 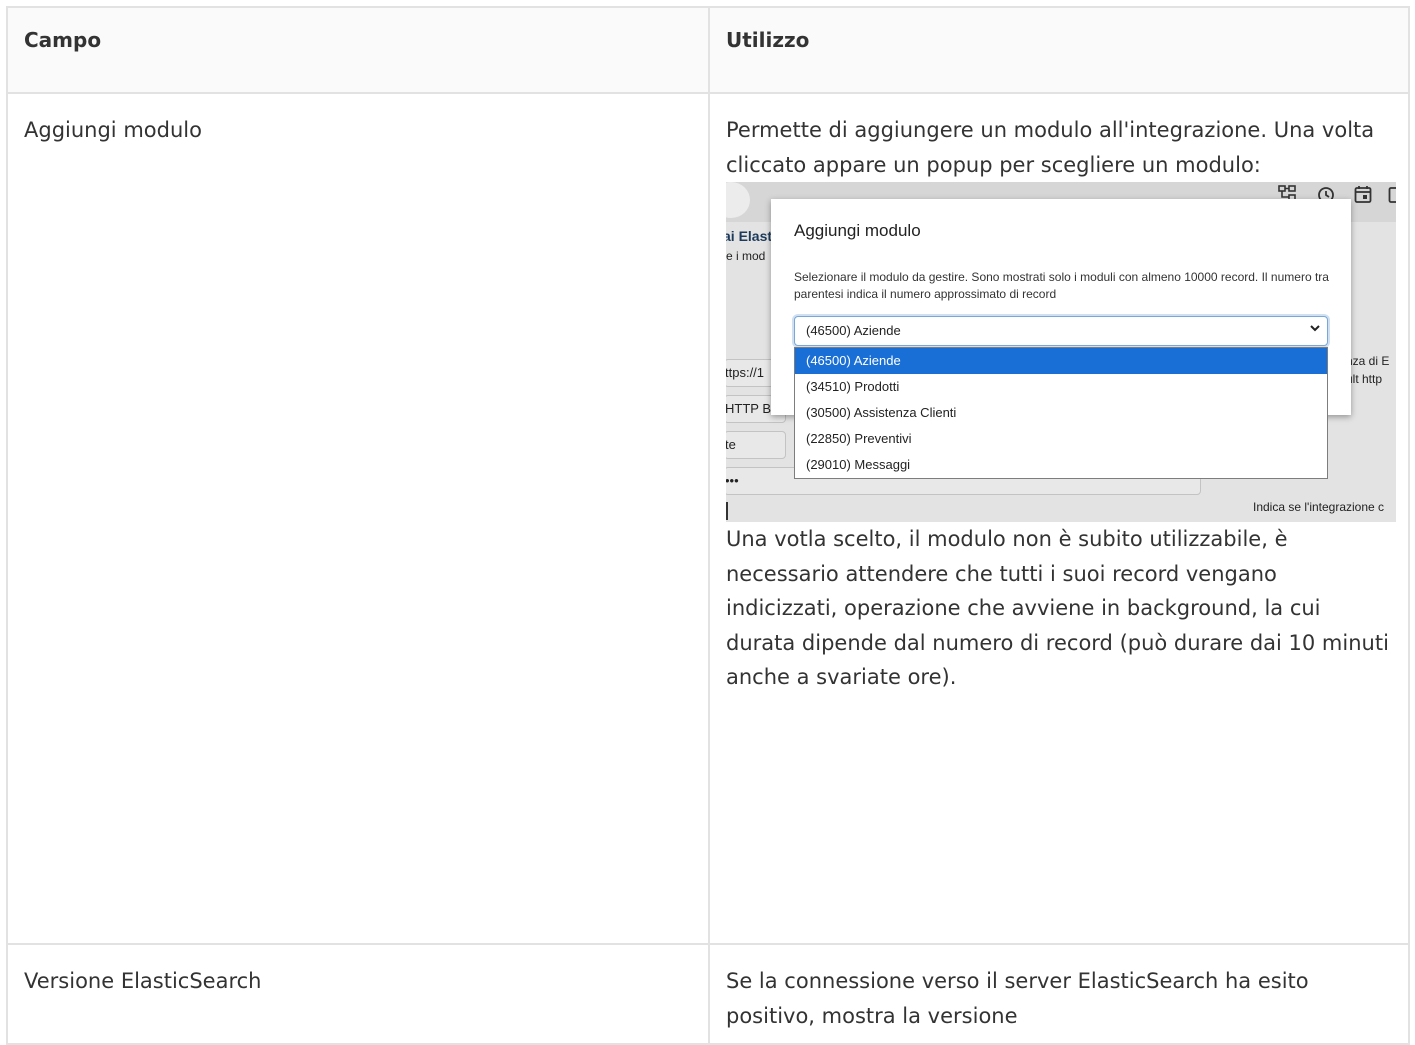 I want to click on panel-icon, so click(x=1392, y=196).